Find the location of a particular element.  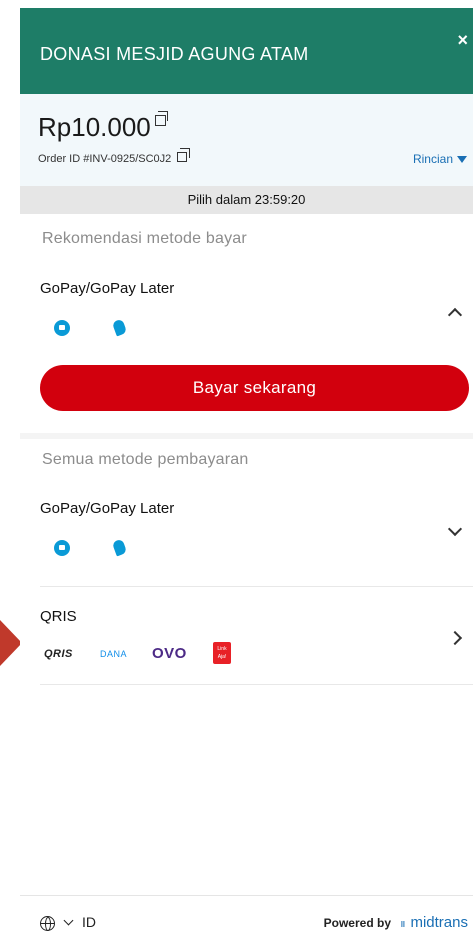

language-selector: ID is located at coordinates (68, 922).